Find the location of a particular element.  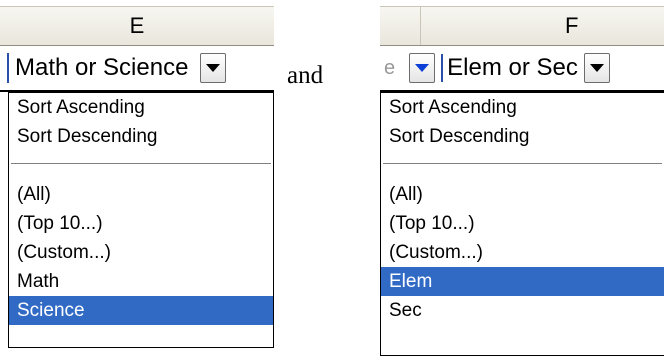

autofilter-dropdown-button-active is located at coordinates (422, 68).